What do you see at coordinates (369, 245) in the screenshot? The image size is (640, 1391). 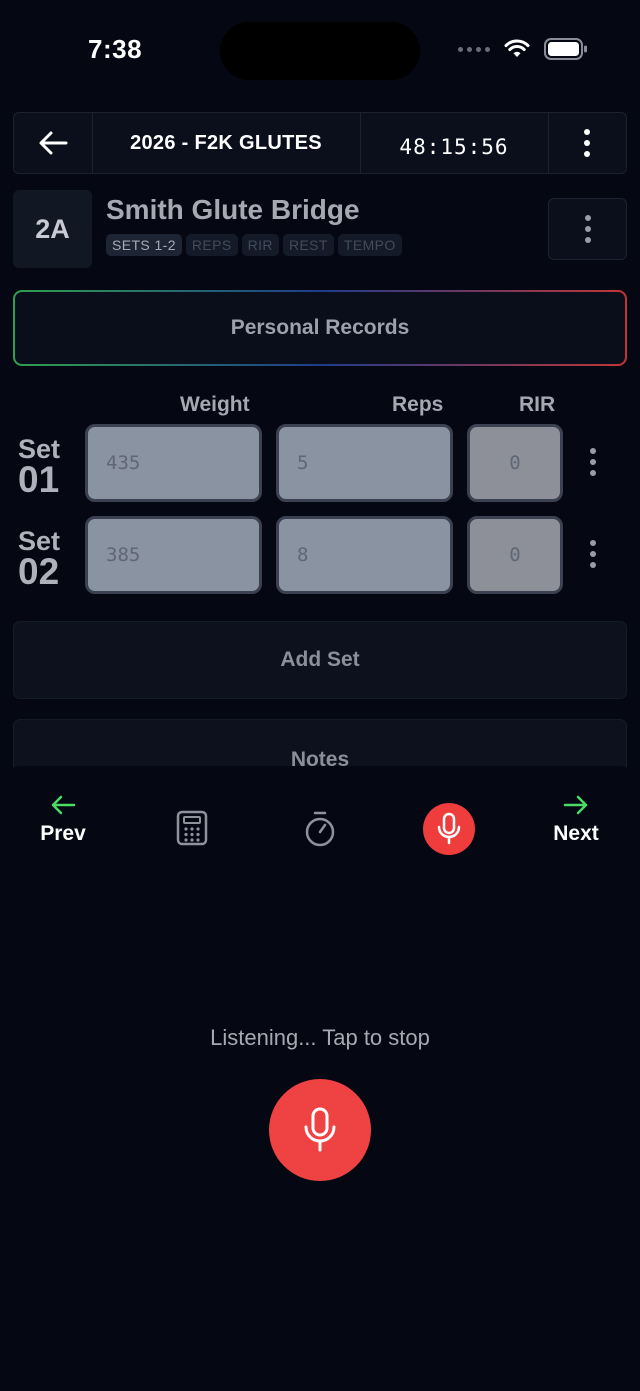 I see `tag-tempo: TEMPO` at bounding box center [369, 245].